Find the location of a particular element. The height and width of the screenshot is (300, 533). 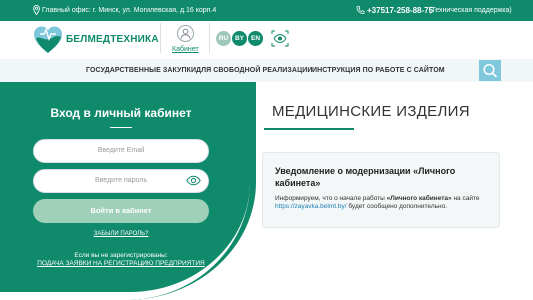

phone-icon is located at coordinates (360, 10).